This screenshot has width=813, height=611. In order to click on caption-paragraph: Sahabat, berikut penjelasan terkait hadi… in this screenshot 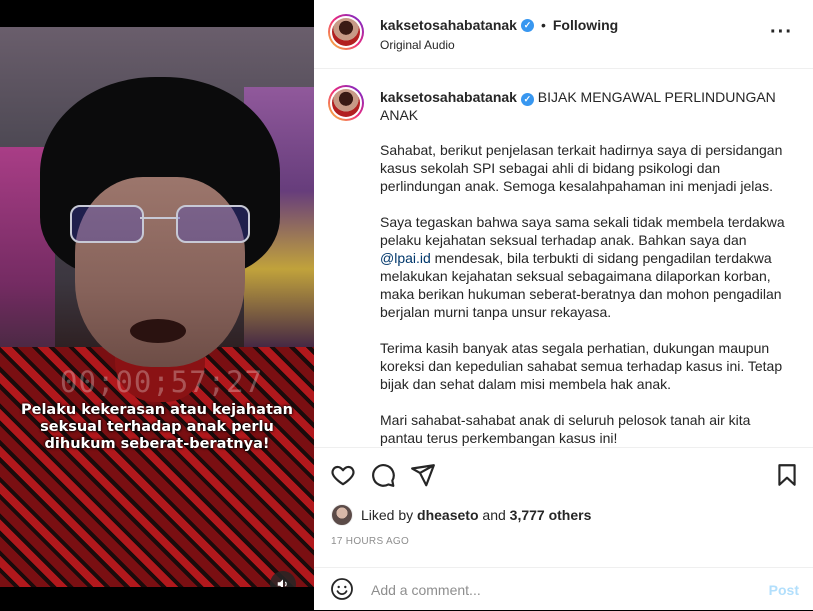, I will do `click(581, 168)`.